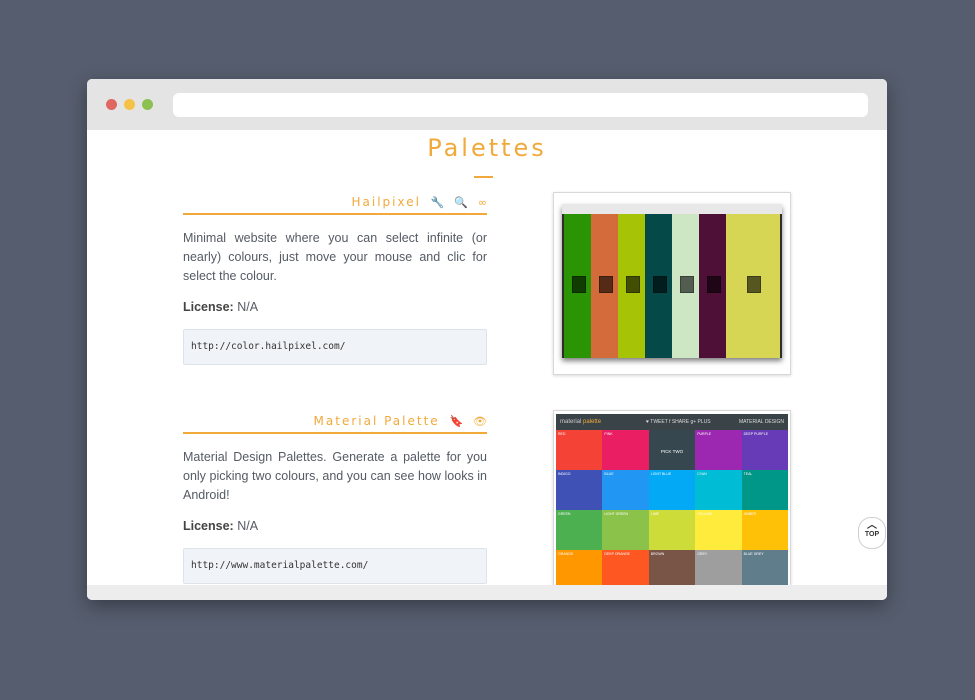  I want to click on chevron-up-icon: ︿, so click(872, 525).